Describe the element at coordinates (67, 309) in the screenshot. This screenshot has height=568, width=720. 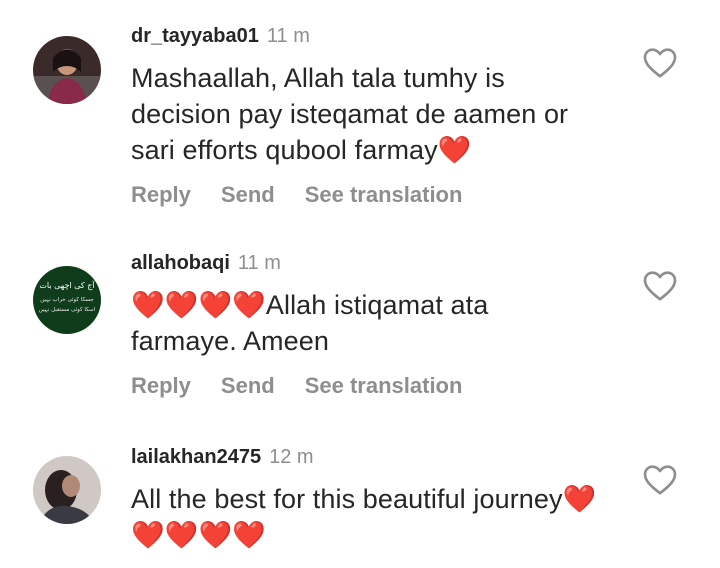
I see `avatar-text-line: اسکا کوئی مستقبل نہیں` at that location.